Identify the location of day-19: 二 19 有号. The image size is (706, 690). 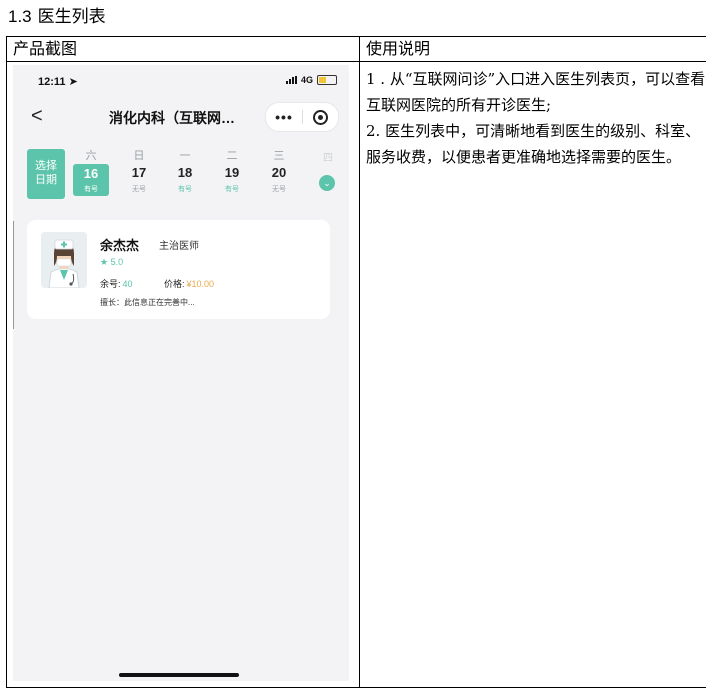
(232, 170).